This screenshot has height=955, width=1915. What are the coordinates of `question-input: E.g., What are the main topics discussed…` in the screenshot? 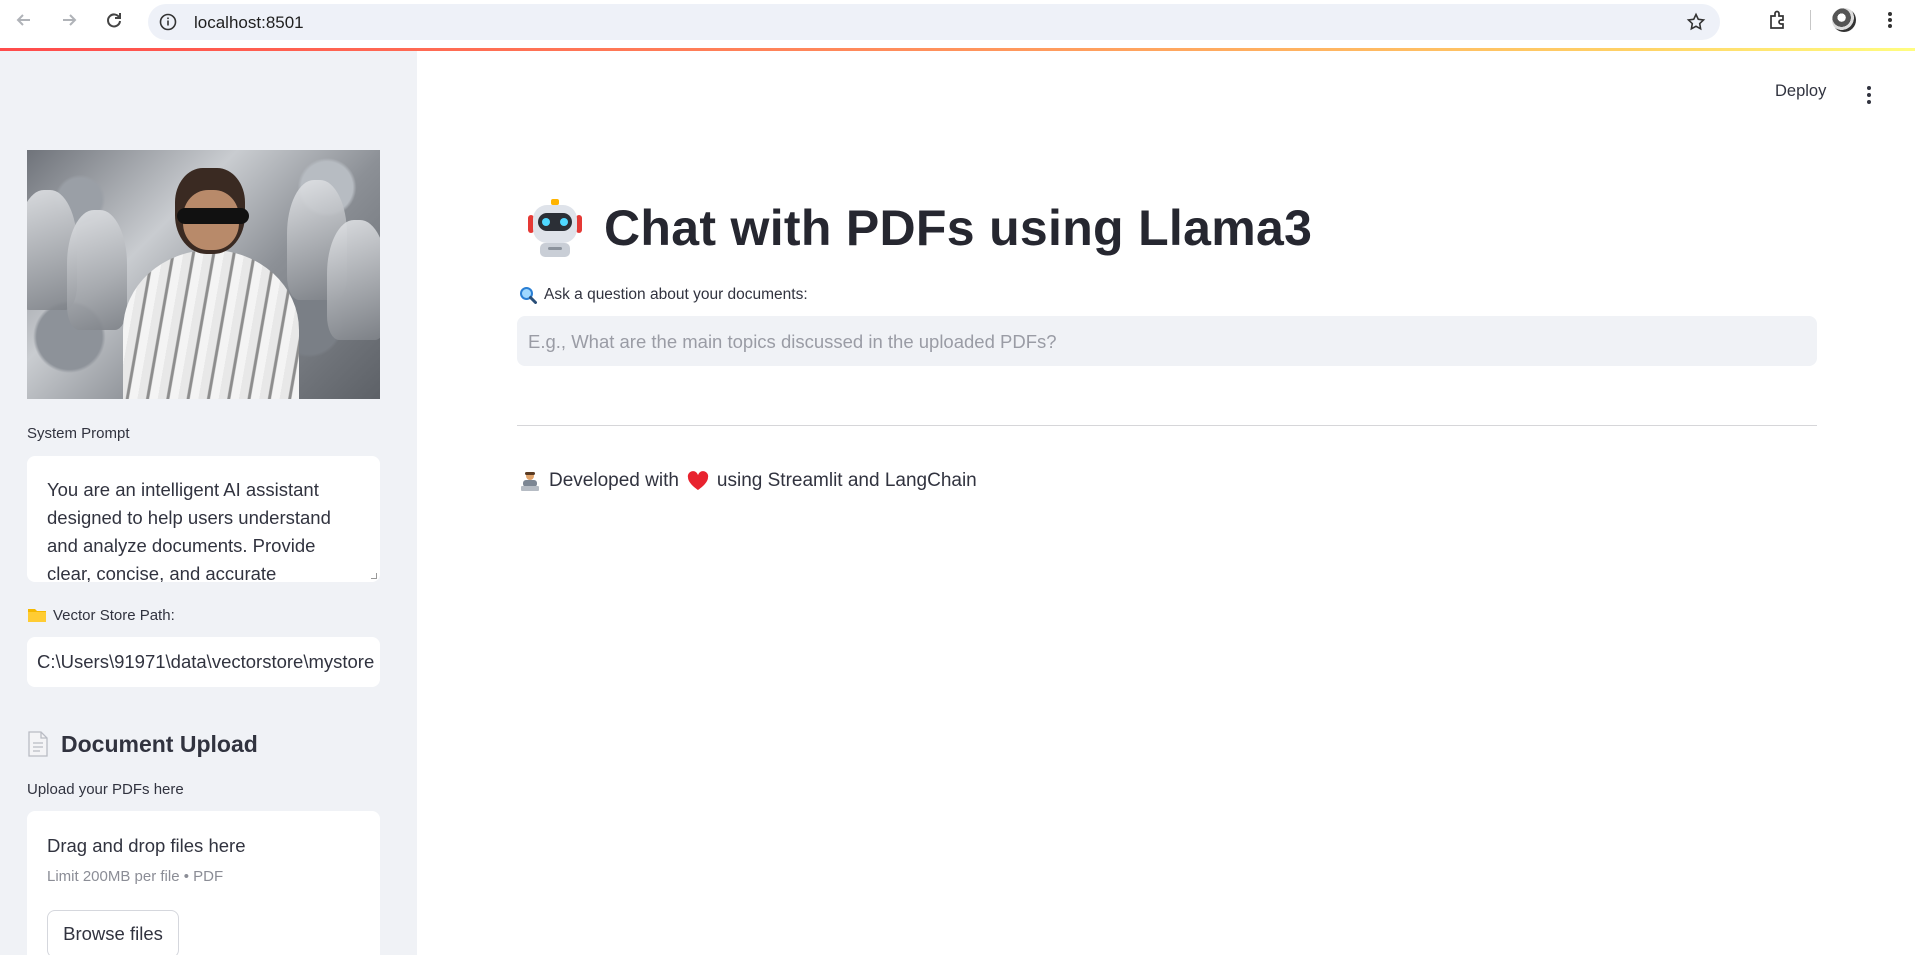 It's located at (1167, 341).